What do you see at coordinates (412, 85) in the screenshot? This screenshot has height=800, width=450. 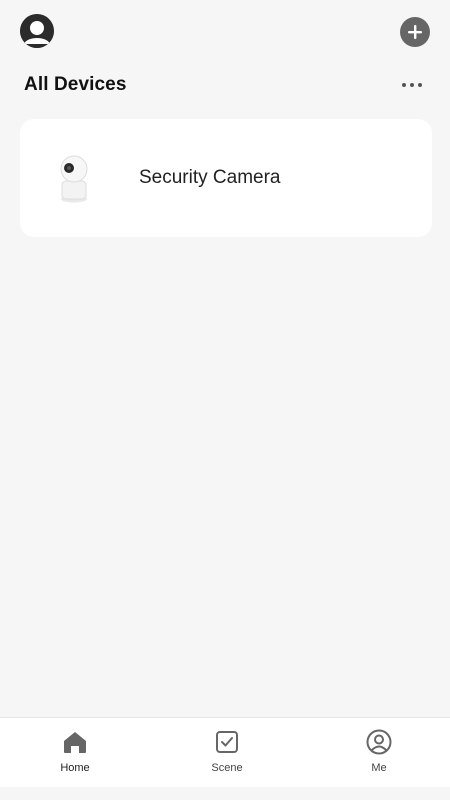 I see `more-horizontal-icon` at bounding box center [412, 85].